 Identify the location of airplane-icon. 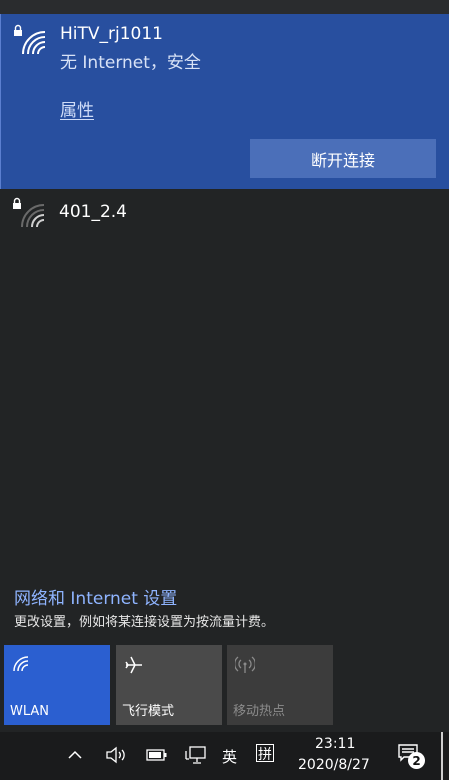
(133, 665).